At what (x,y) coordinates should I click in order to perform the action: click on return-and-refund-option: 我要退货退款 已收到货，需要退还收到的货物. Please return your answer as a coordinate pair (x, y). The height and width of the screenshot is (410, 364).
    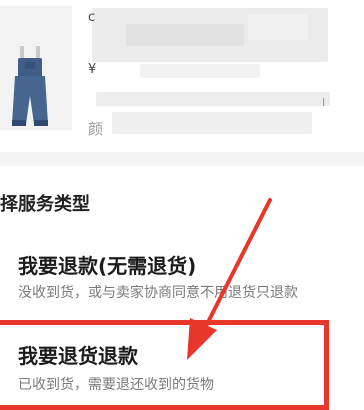
    Looking at the image, I should click on (182, 367).